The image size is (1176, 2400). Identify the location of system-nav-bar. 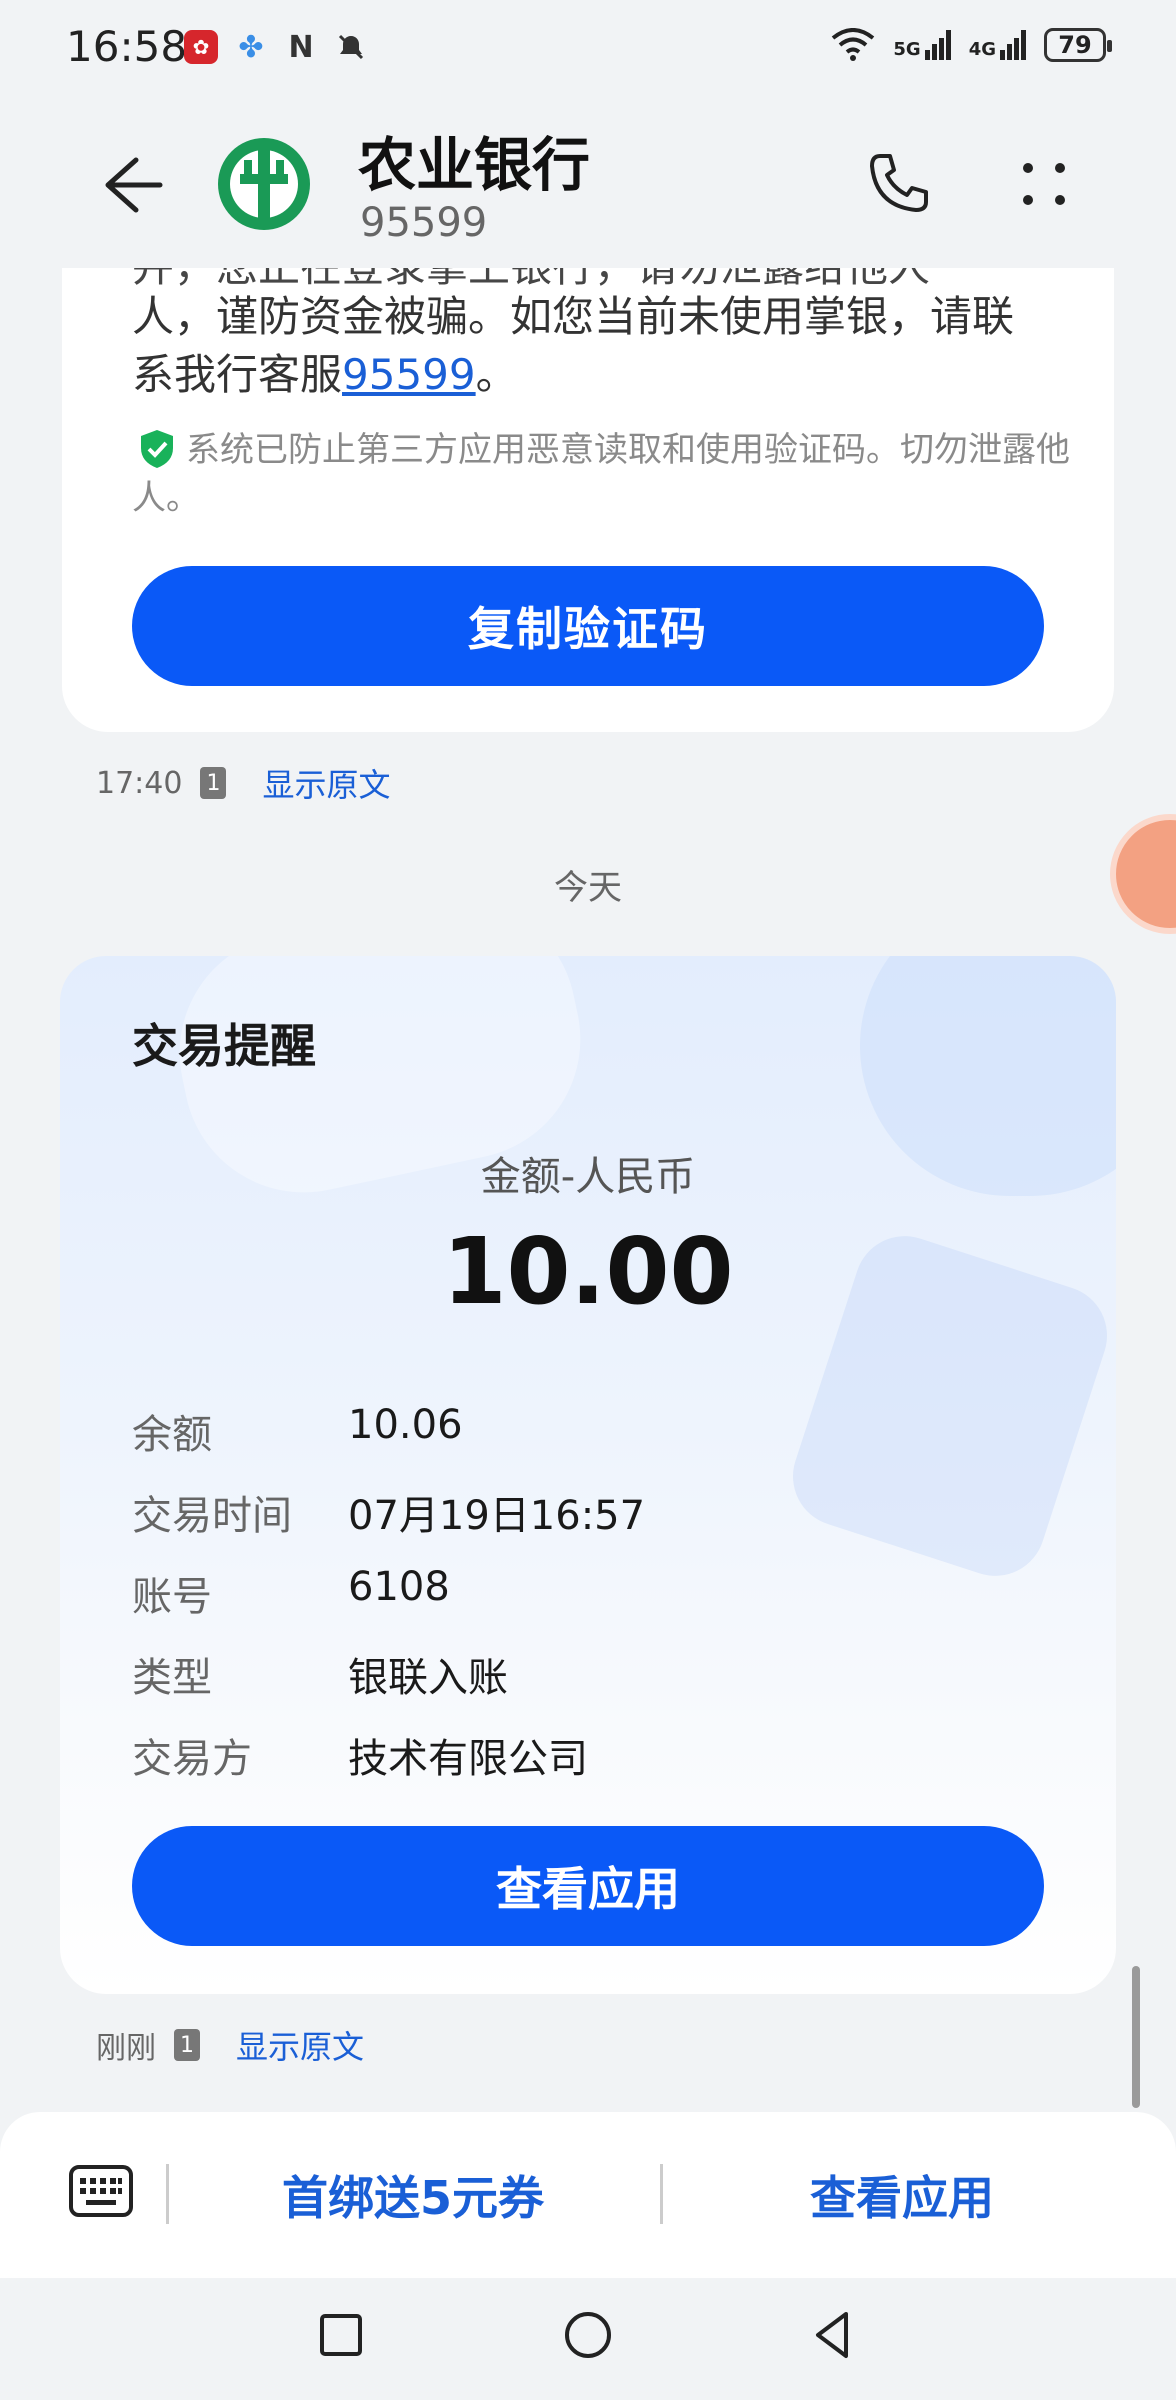
(588, 2339).